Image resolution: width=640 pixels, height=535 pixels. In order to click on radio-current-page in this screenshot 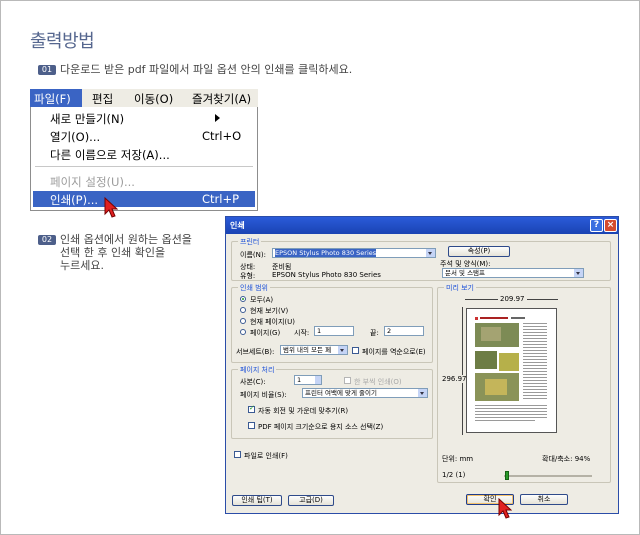, I will do `click(243, 321)`.